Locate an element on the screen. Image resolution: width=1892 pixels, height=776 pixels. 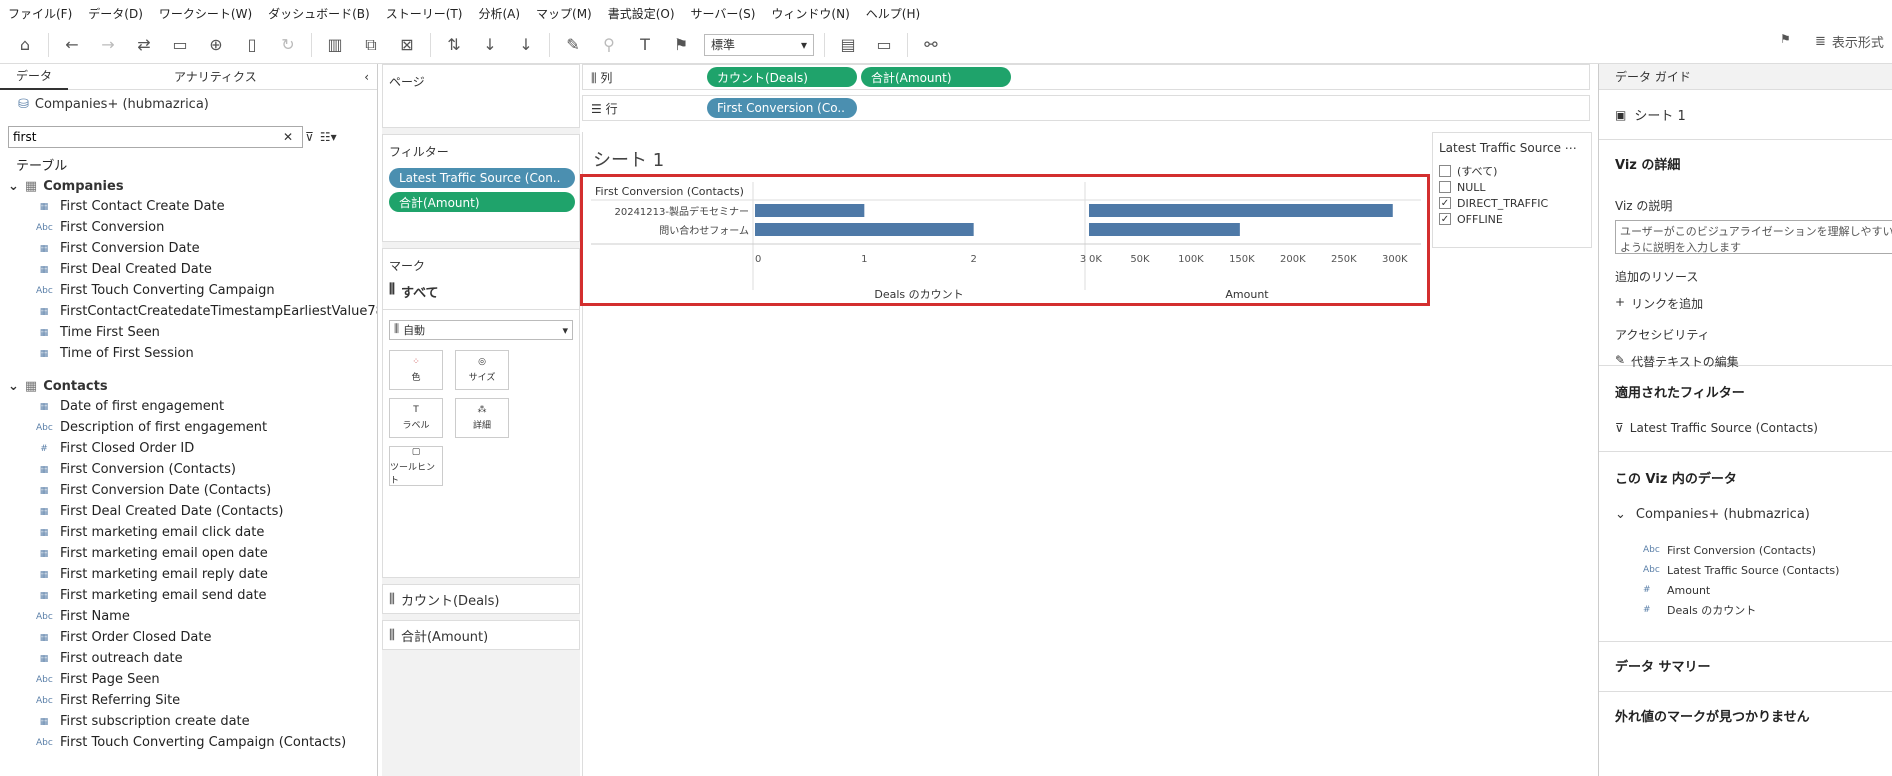
new-sheet-icon: ▥ is located at coordinates (335, 45).